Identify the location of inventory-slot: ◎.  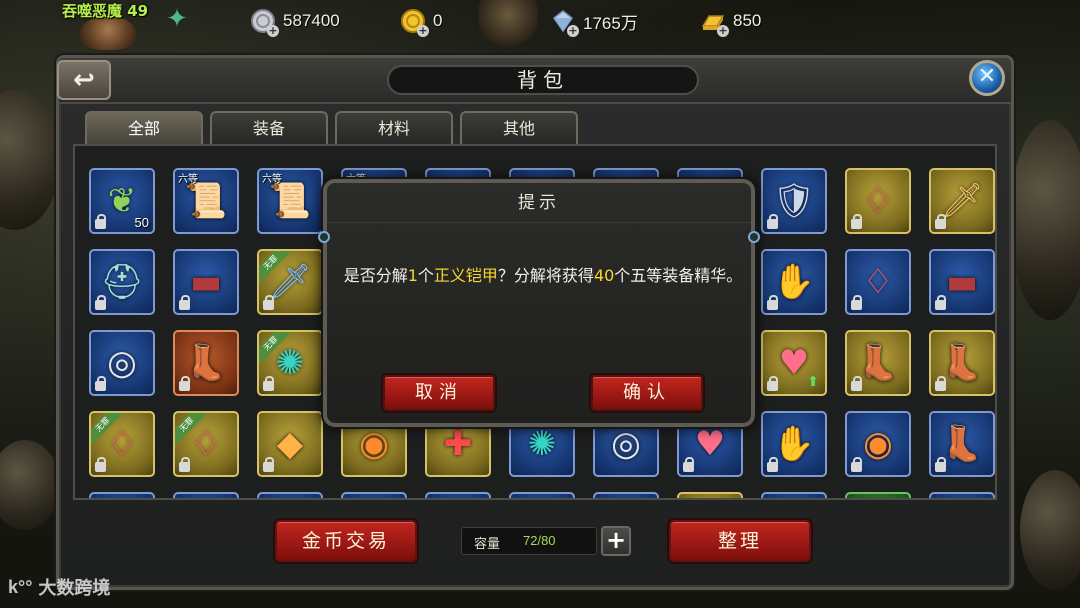
(122, 363).